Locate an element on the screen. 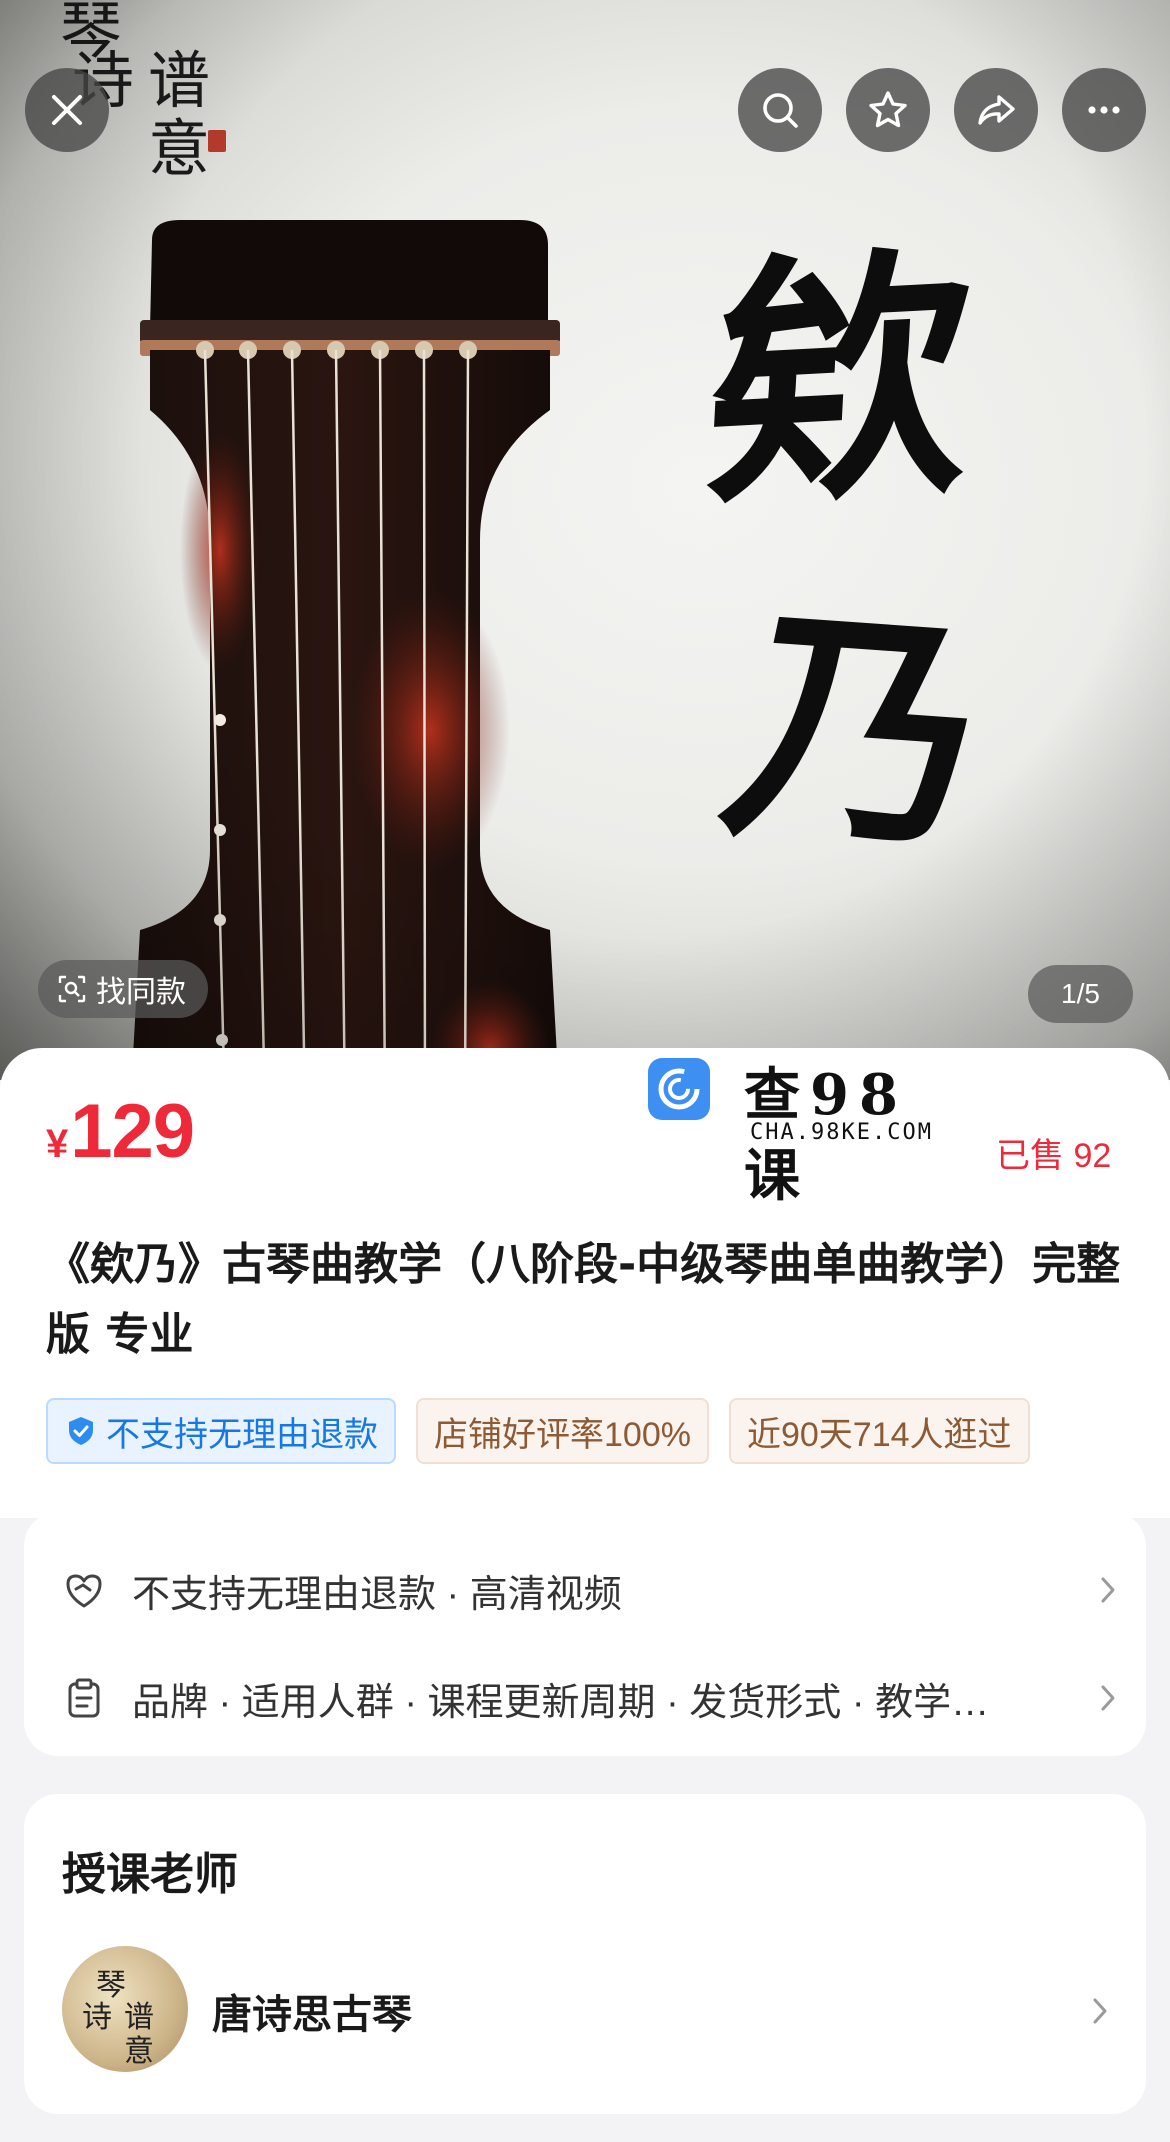 The width and height of the screenshot is (1170, 2142). close-button is located at coordinates (67, 110).